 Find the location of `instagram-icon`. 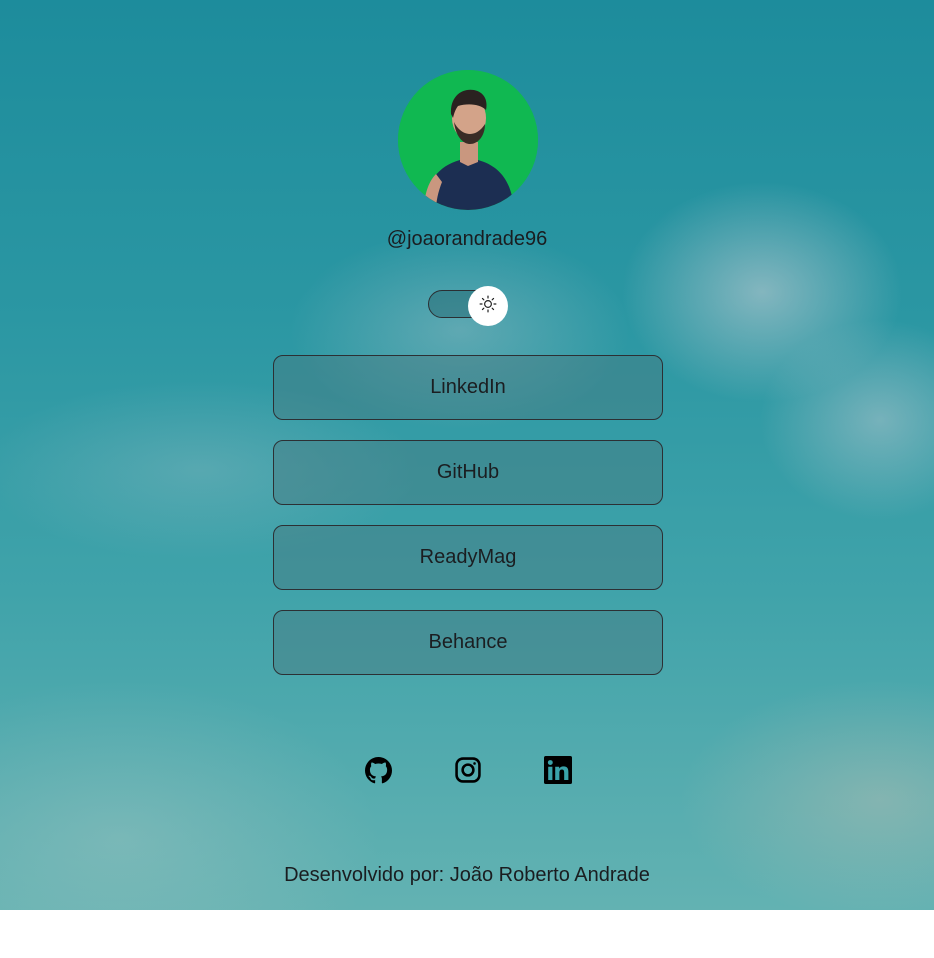

instagram-icon is located at coordinates (468, 770).